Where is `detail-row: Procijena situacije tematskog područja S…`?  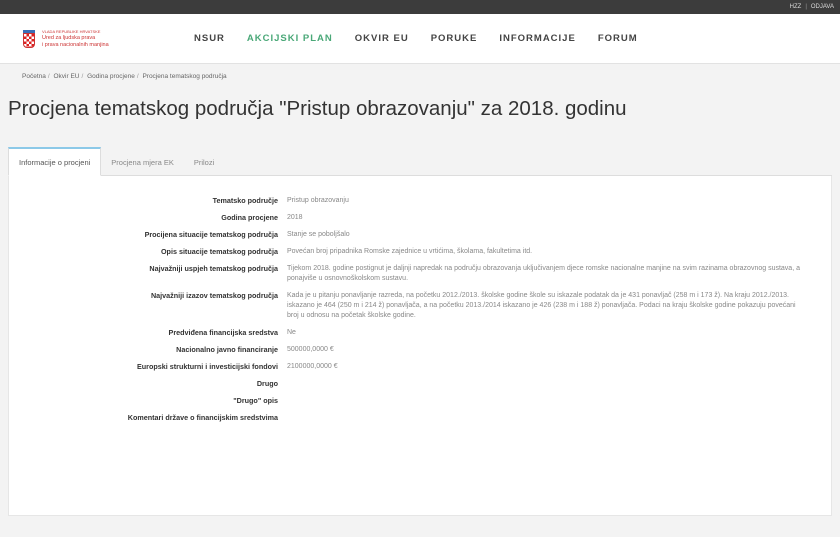 detail-row: Procijena situacije tematskog područja S… is located at coordinates (420, 235).